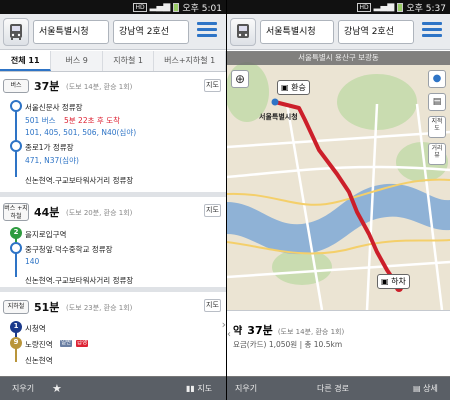  Describe the element at coordinates (49, 147) in the screenshot. I see `stop-name: 종로1가 정류장` at that location.